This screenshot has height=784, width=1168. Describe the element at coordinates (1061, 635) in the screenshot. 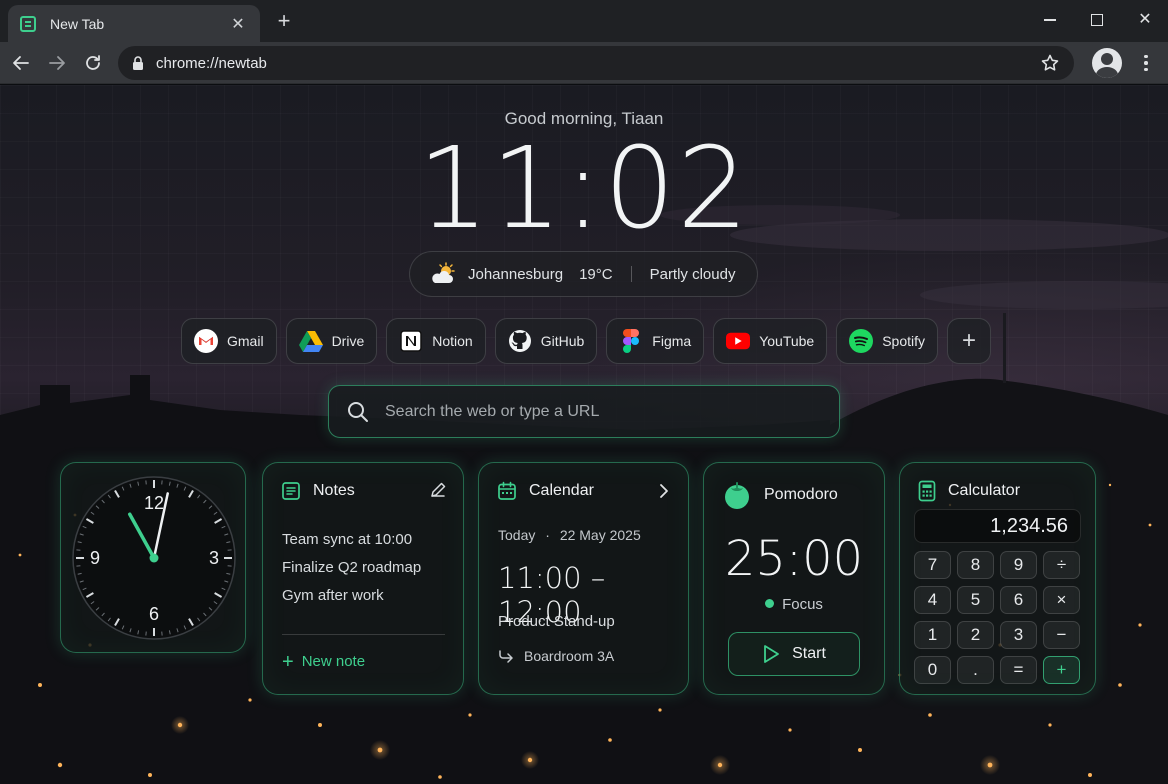

I see `calc-key-minus: −` at that location.